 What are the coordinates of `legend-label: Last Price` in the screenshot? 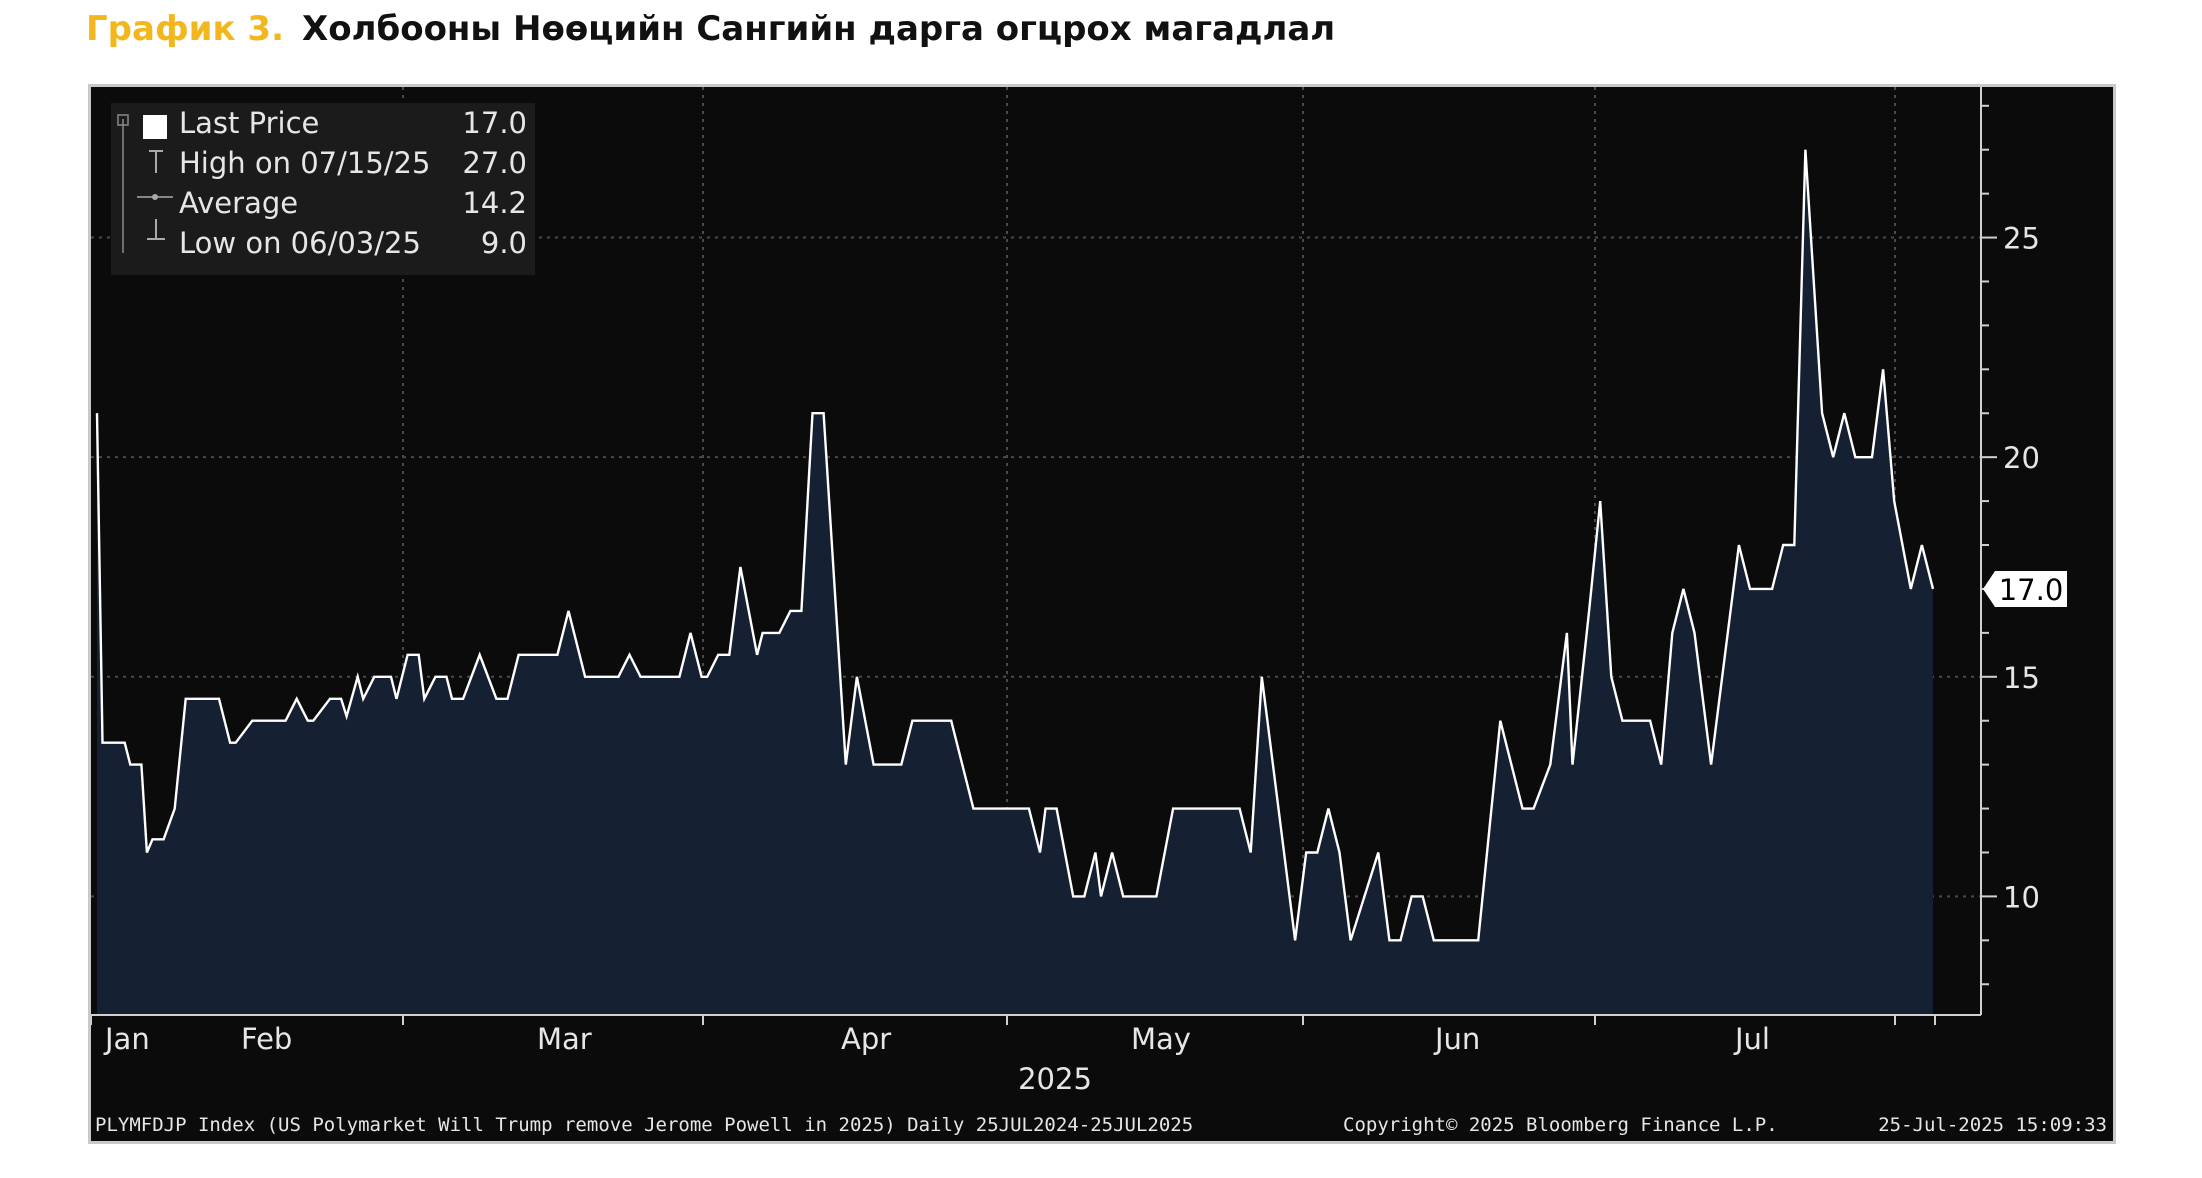 It's located at (249, 123).